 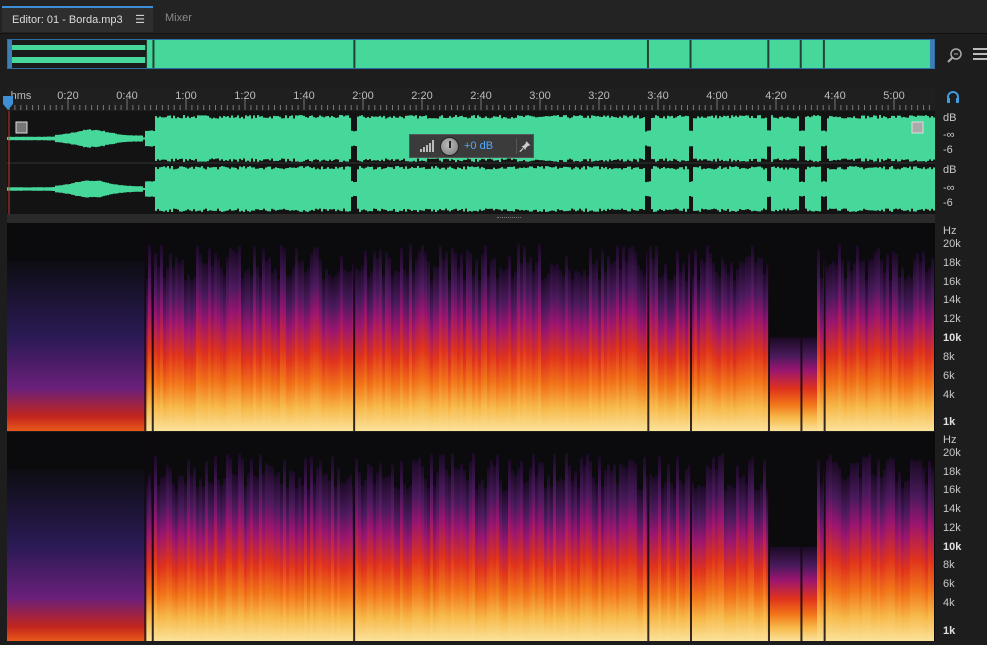 What do you see at coordinates (955, 55) in the screenshot?
I see `zoom-icon` at bounding box center [955, 55].